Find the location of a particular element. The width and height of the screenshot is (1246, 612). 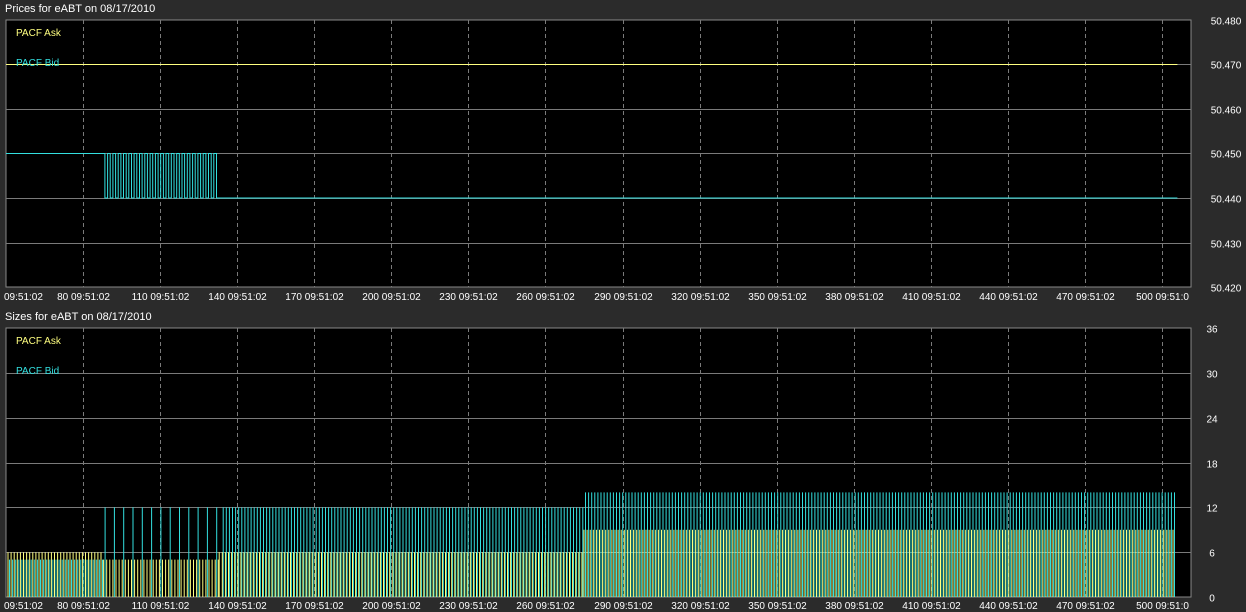

price-x-tick-label: 09:51:02 is located at coordinates (23, 297).